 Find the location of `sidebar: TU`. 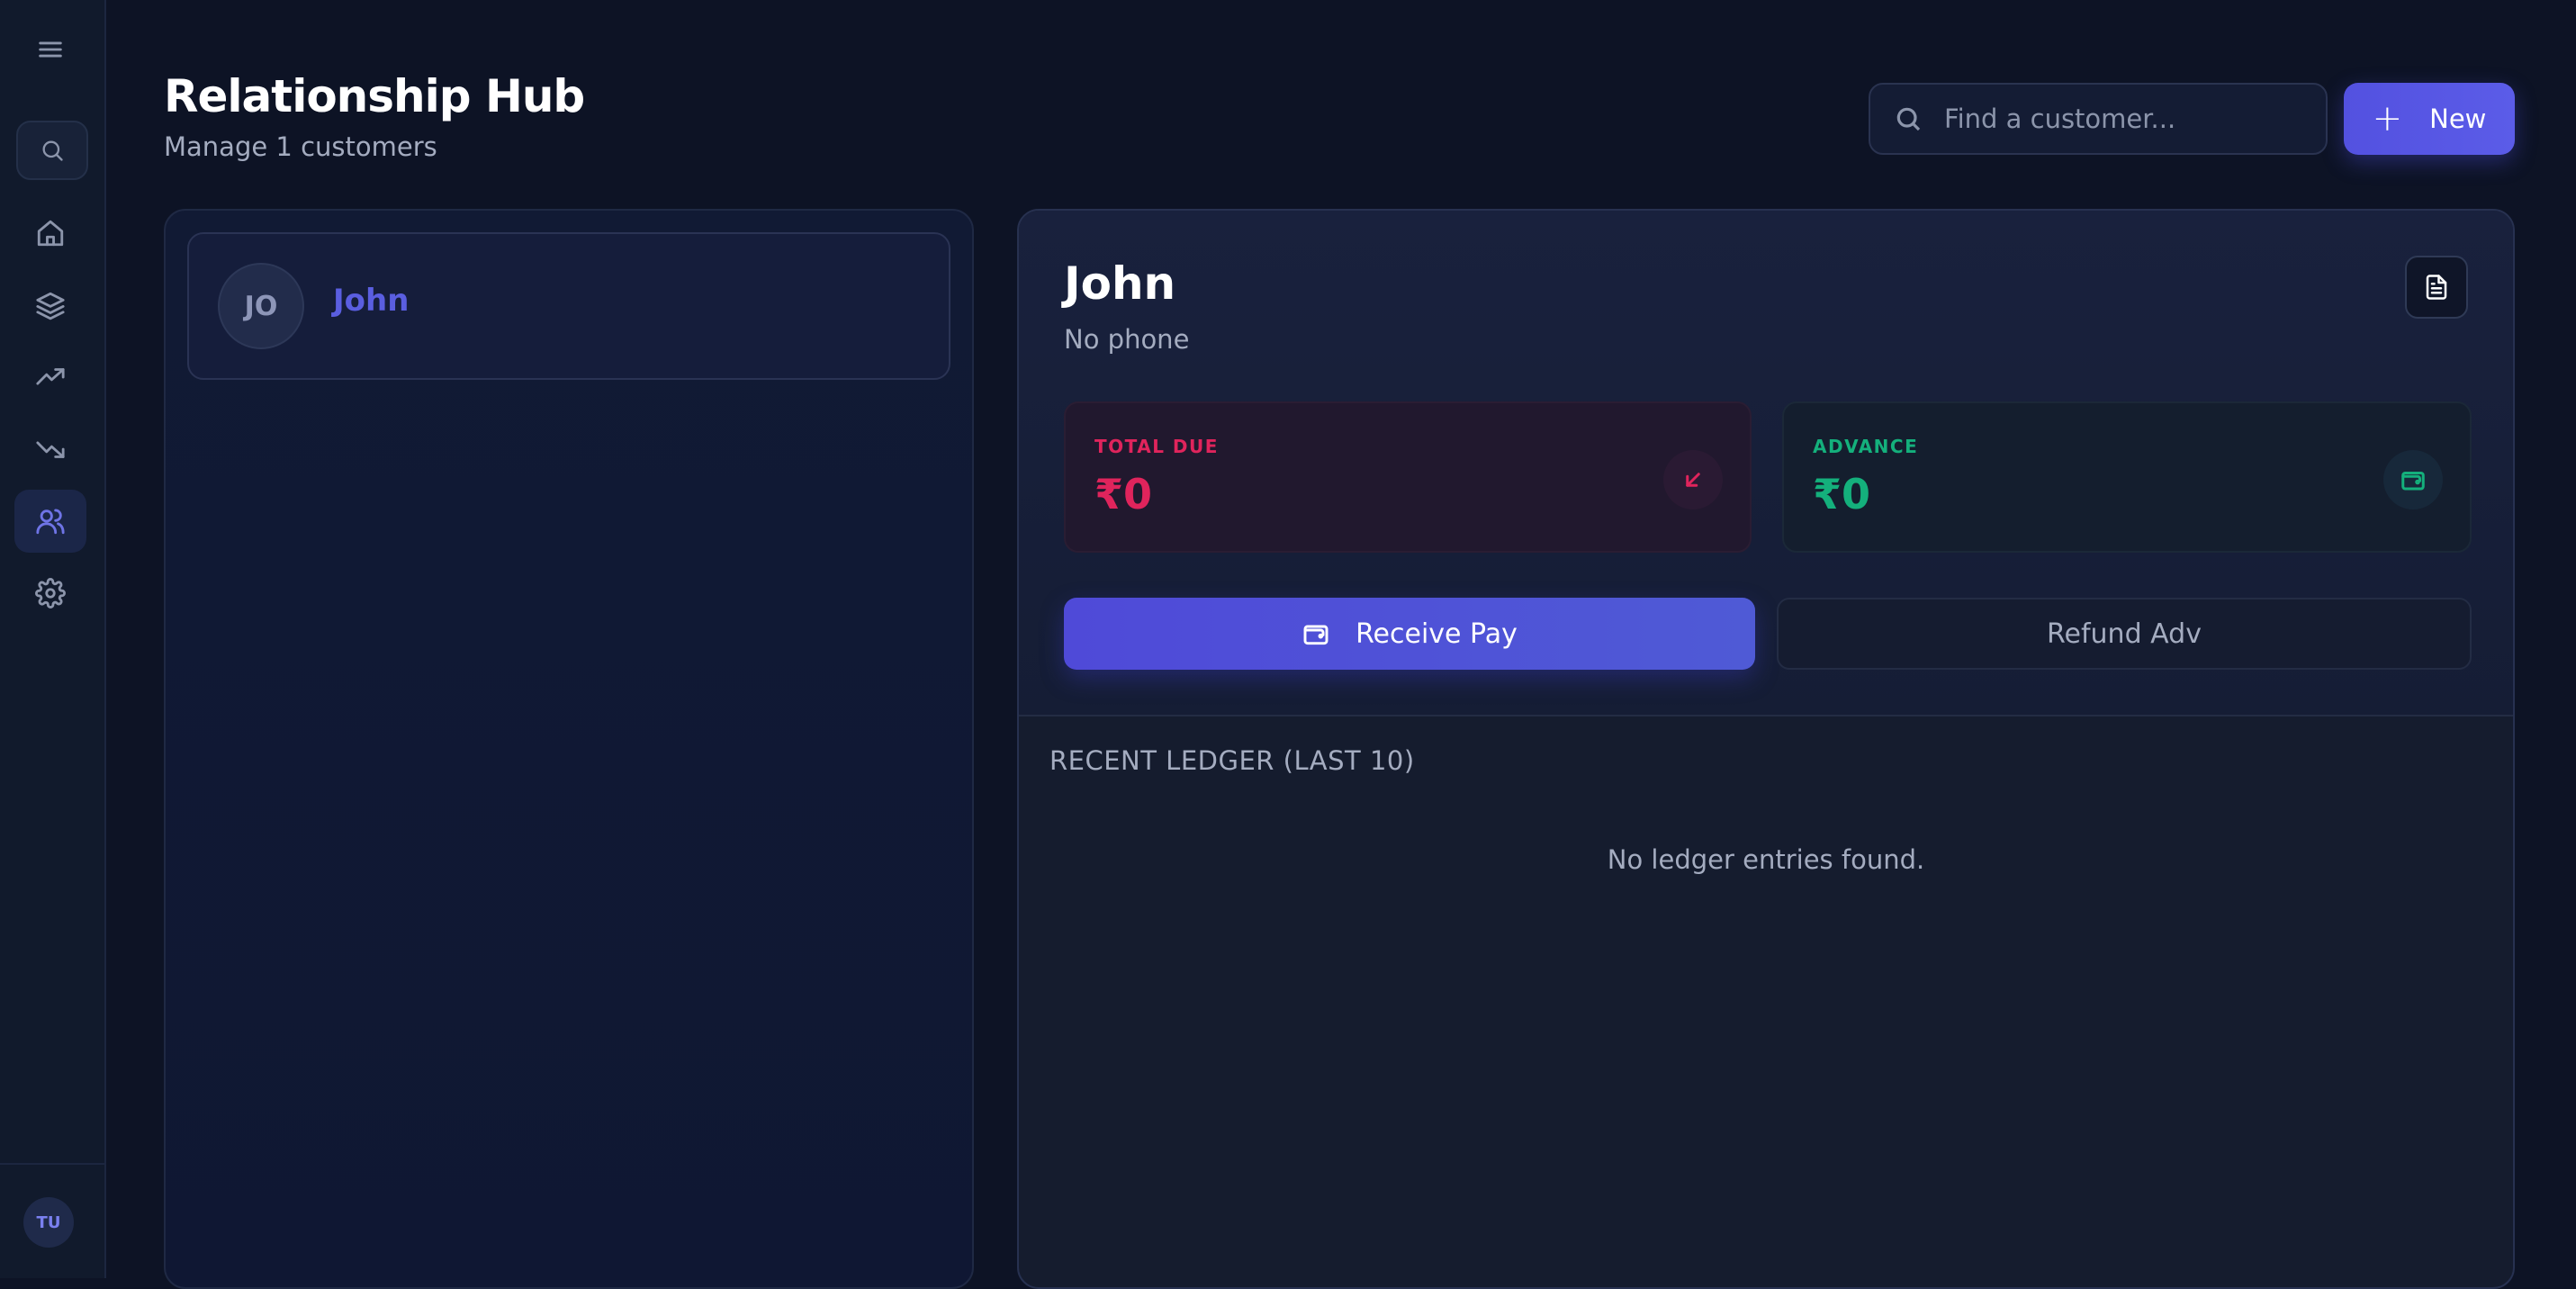

sidebar: TU is located at coordinates (53, 639).